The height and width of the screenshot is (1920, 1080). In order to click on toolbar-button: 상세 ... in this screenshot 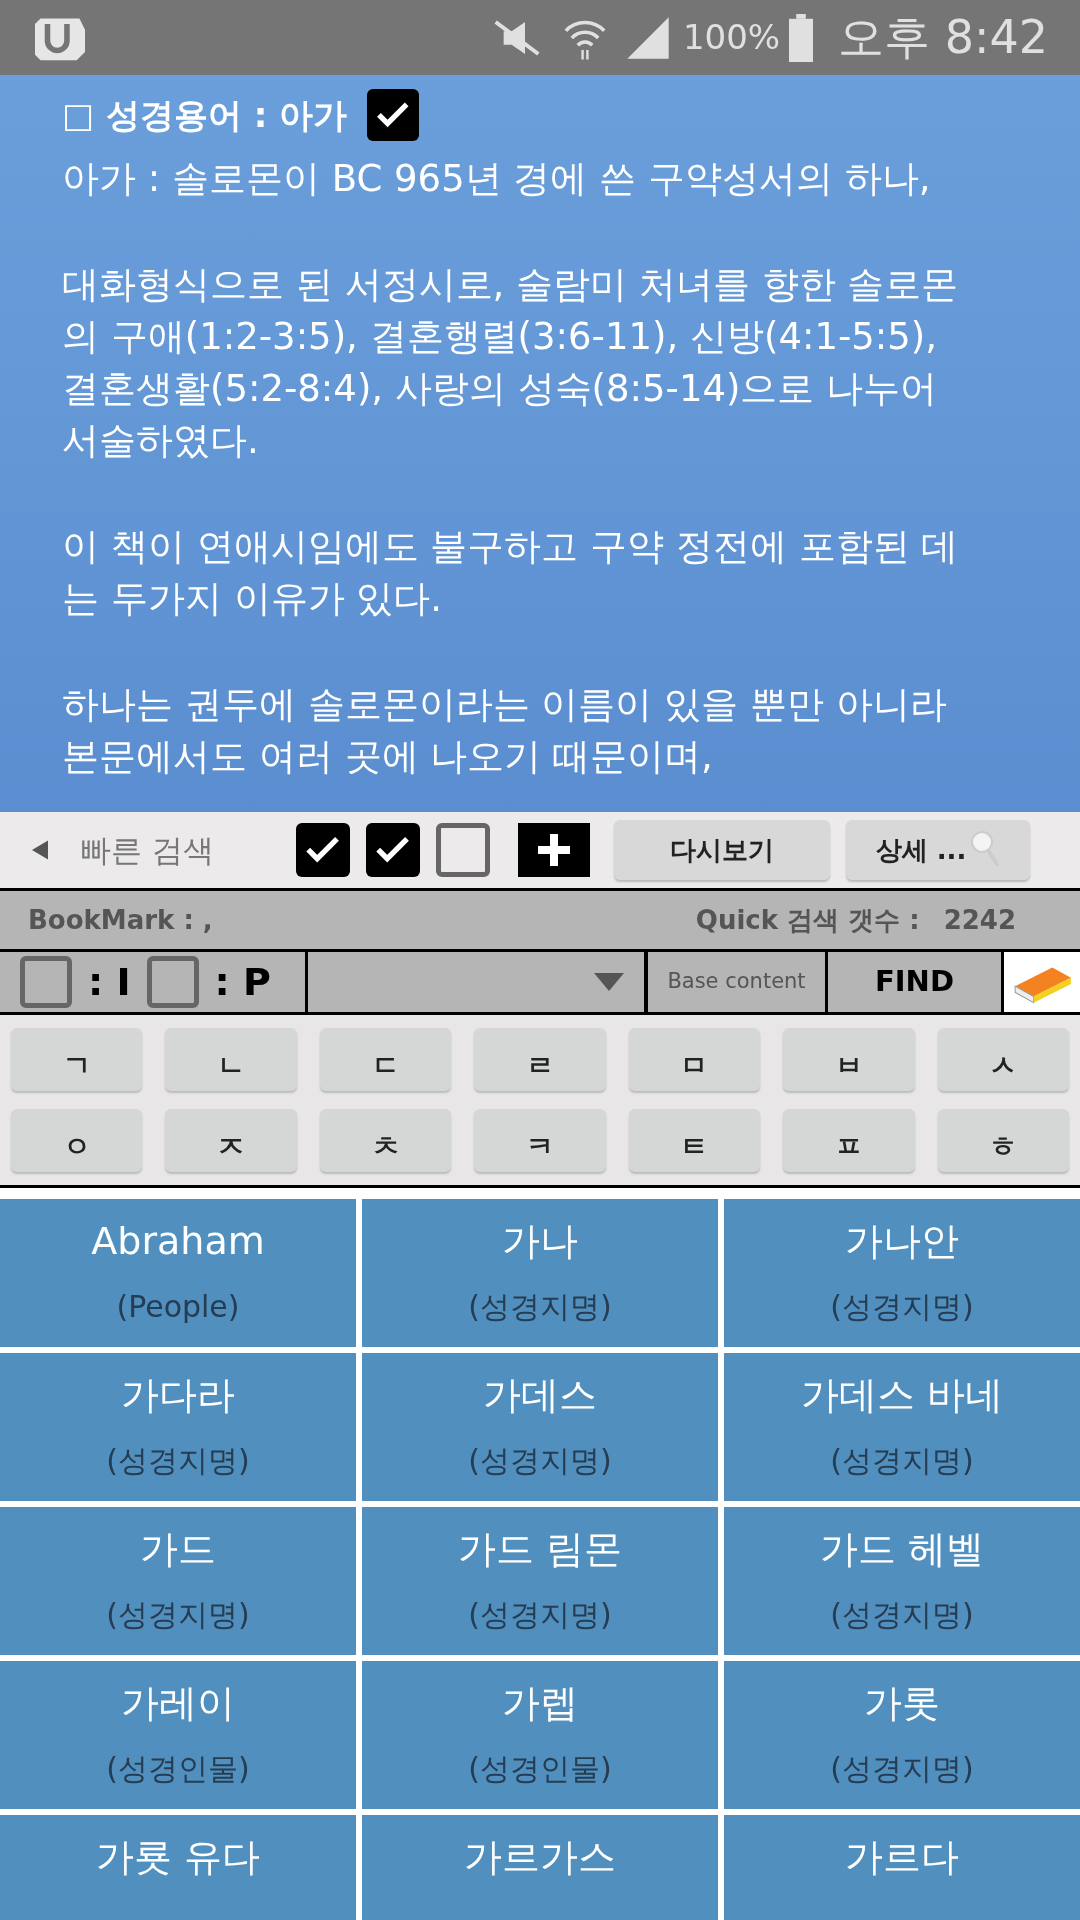, I will do `click(938, 850)`.